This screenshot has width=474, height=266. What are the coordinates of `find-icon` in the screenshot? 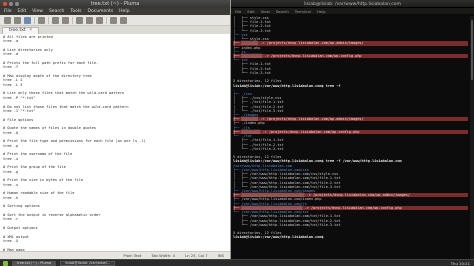 It's located at (113, 20).